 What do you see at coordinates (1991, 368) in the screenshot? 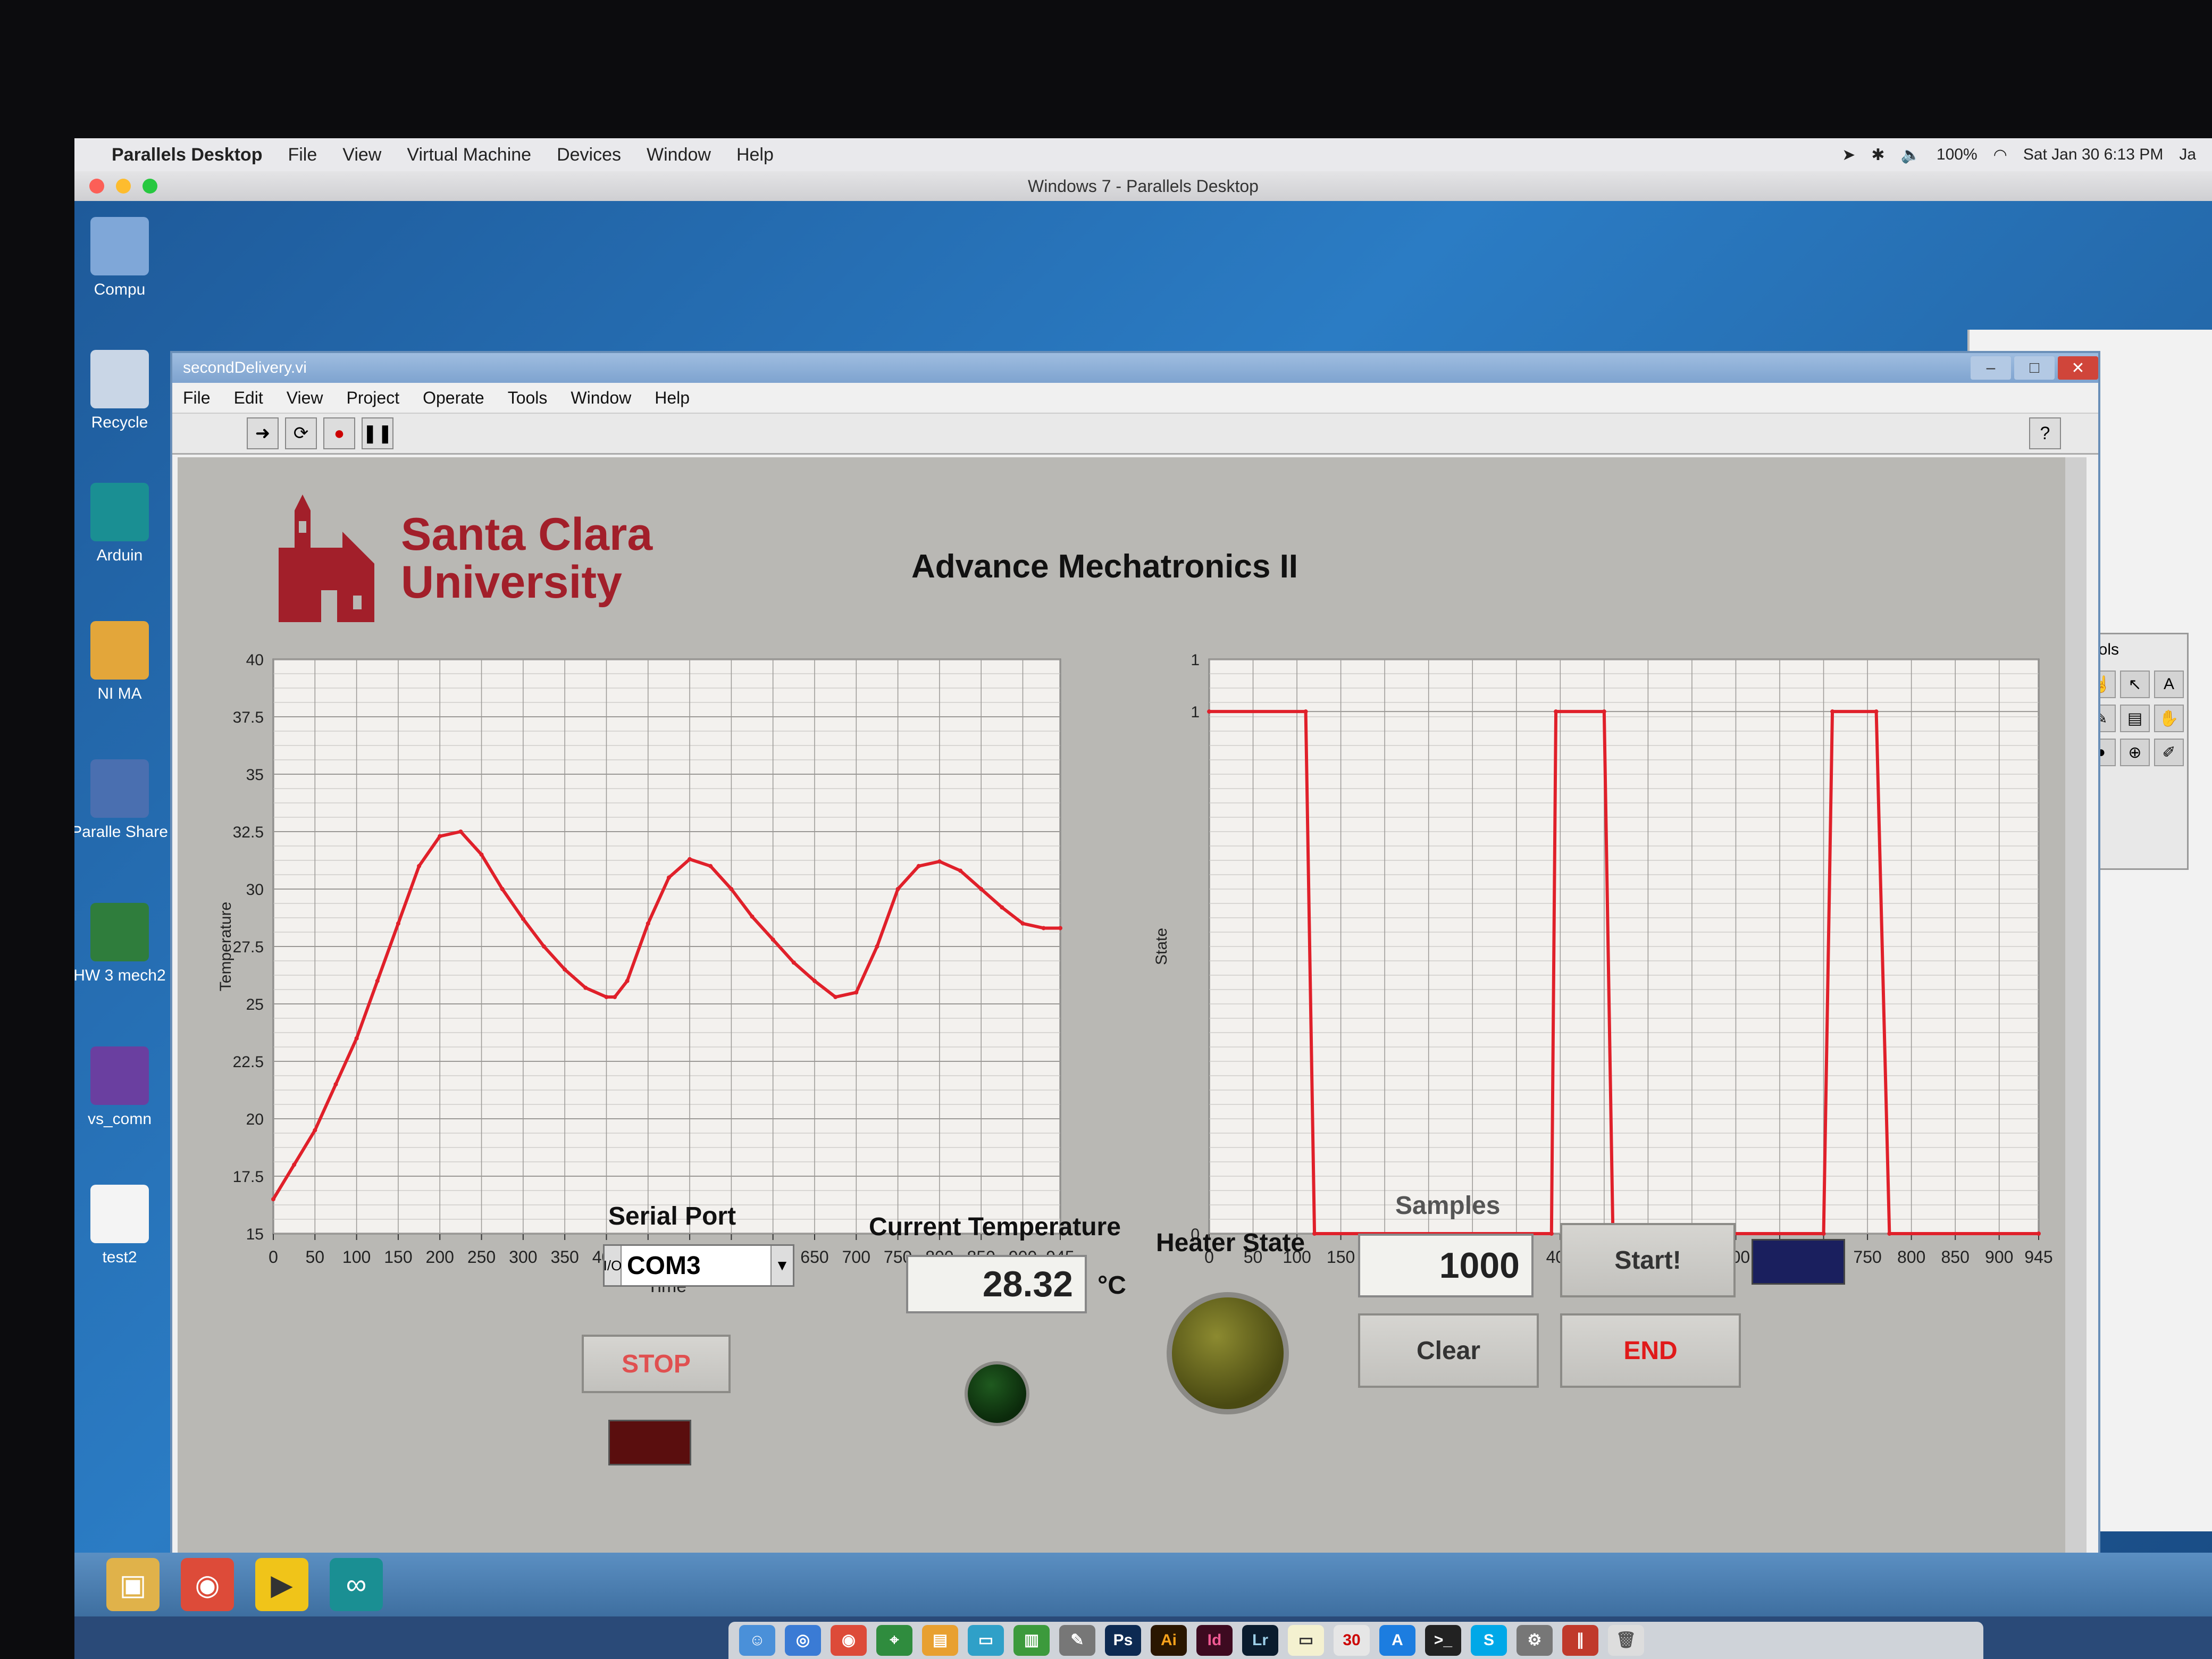
I see `minimize-icon: –` at bounding box center [1991, 368].